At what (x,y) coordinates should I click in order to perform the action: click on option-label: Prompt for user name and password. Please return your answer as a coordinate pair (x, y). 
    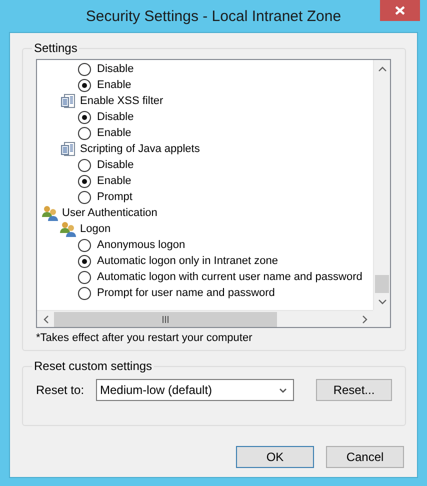
    Looking at the image, I should click on (186, 293).